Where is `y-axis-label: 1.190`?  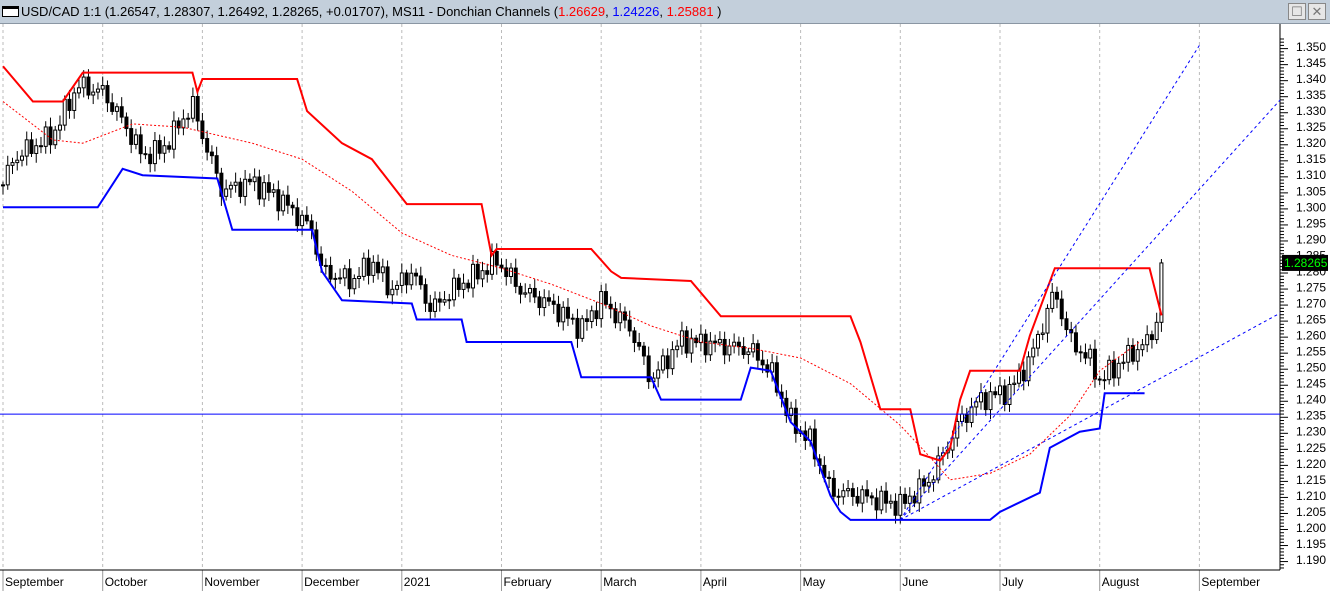
y-axis-label: 1.190 is located at coordinates (1311, 560).